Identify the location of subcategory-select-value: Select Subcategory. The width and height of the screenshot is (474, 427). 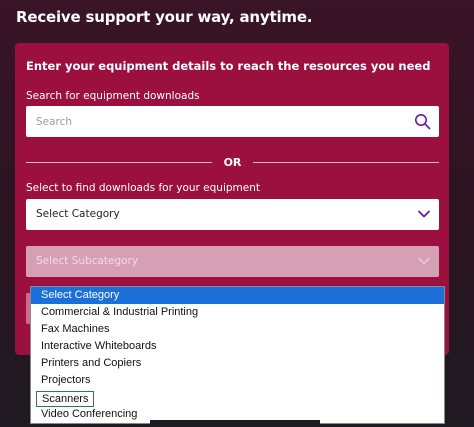
(87, 261).